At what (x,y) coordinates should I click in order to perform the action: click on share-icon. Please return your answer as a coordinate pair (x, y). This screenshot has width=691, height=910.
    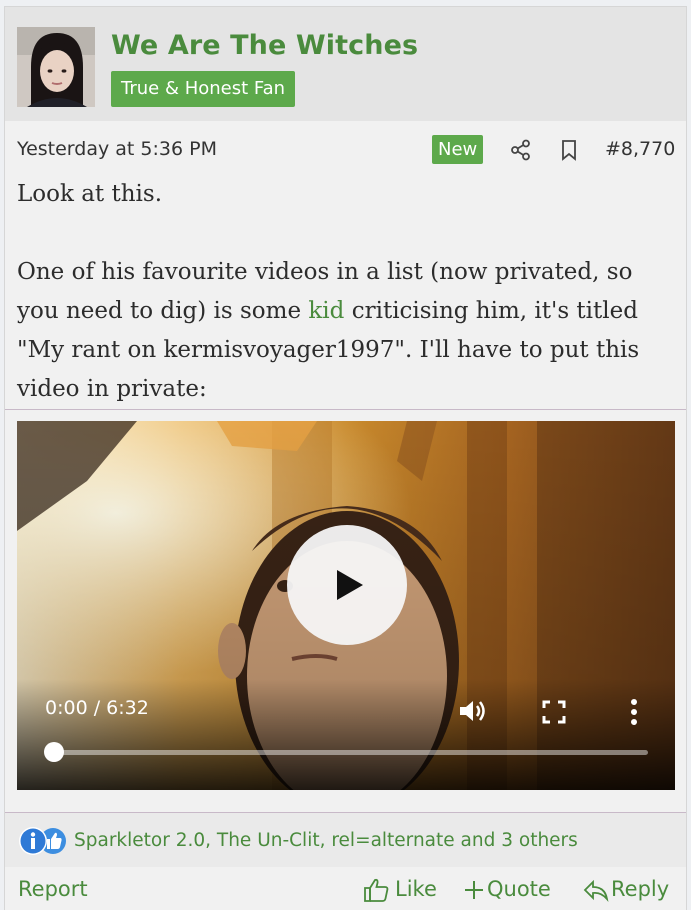
    Looking at the image, I should click on (521, 150).